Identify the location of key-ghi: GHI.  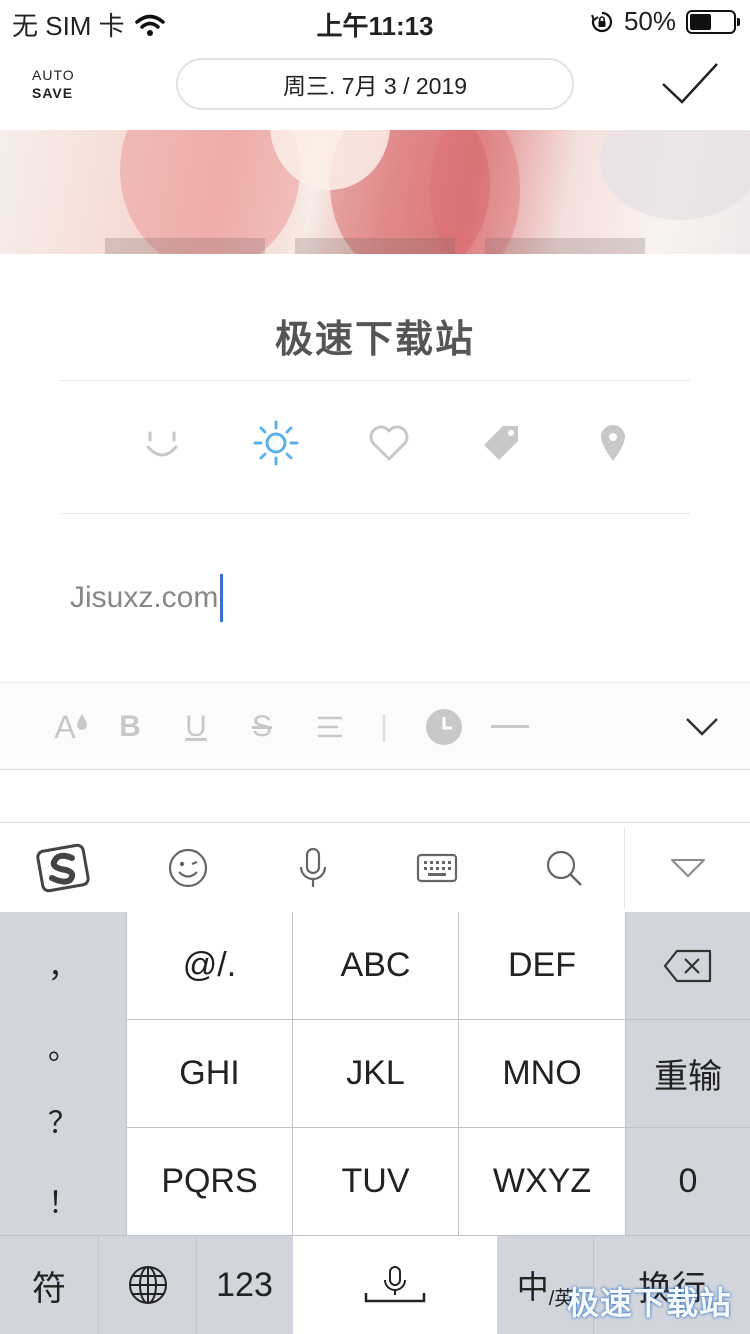
(209, 1073).